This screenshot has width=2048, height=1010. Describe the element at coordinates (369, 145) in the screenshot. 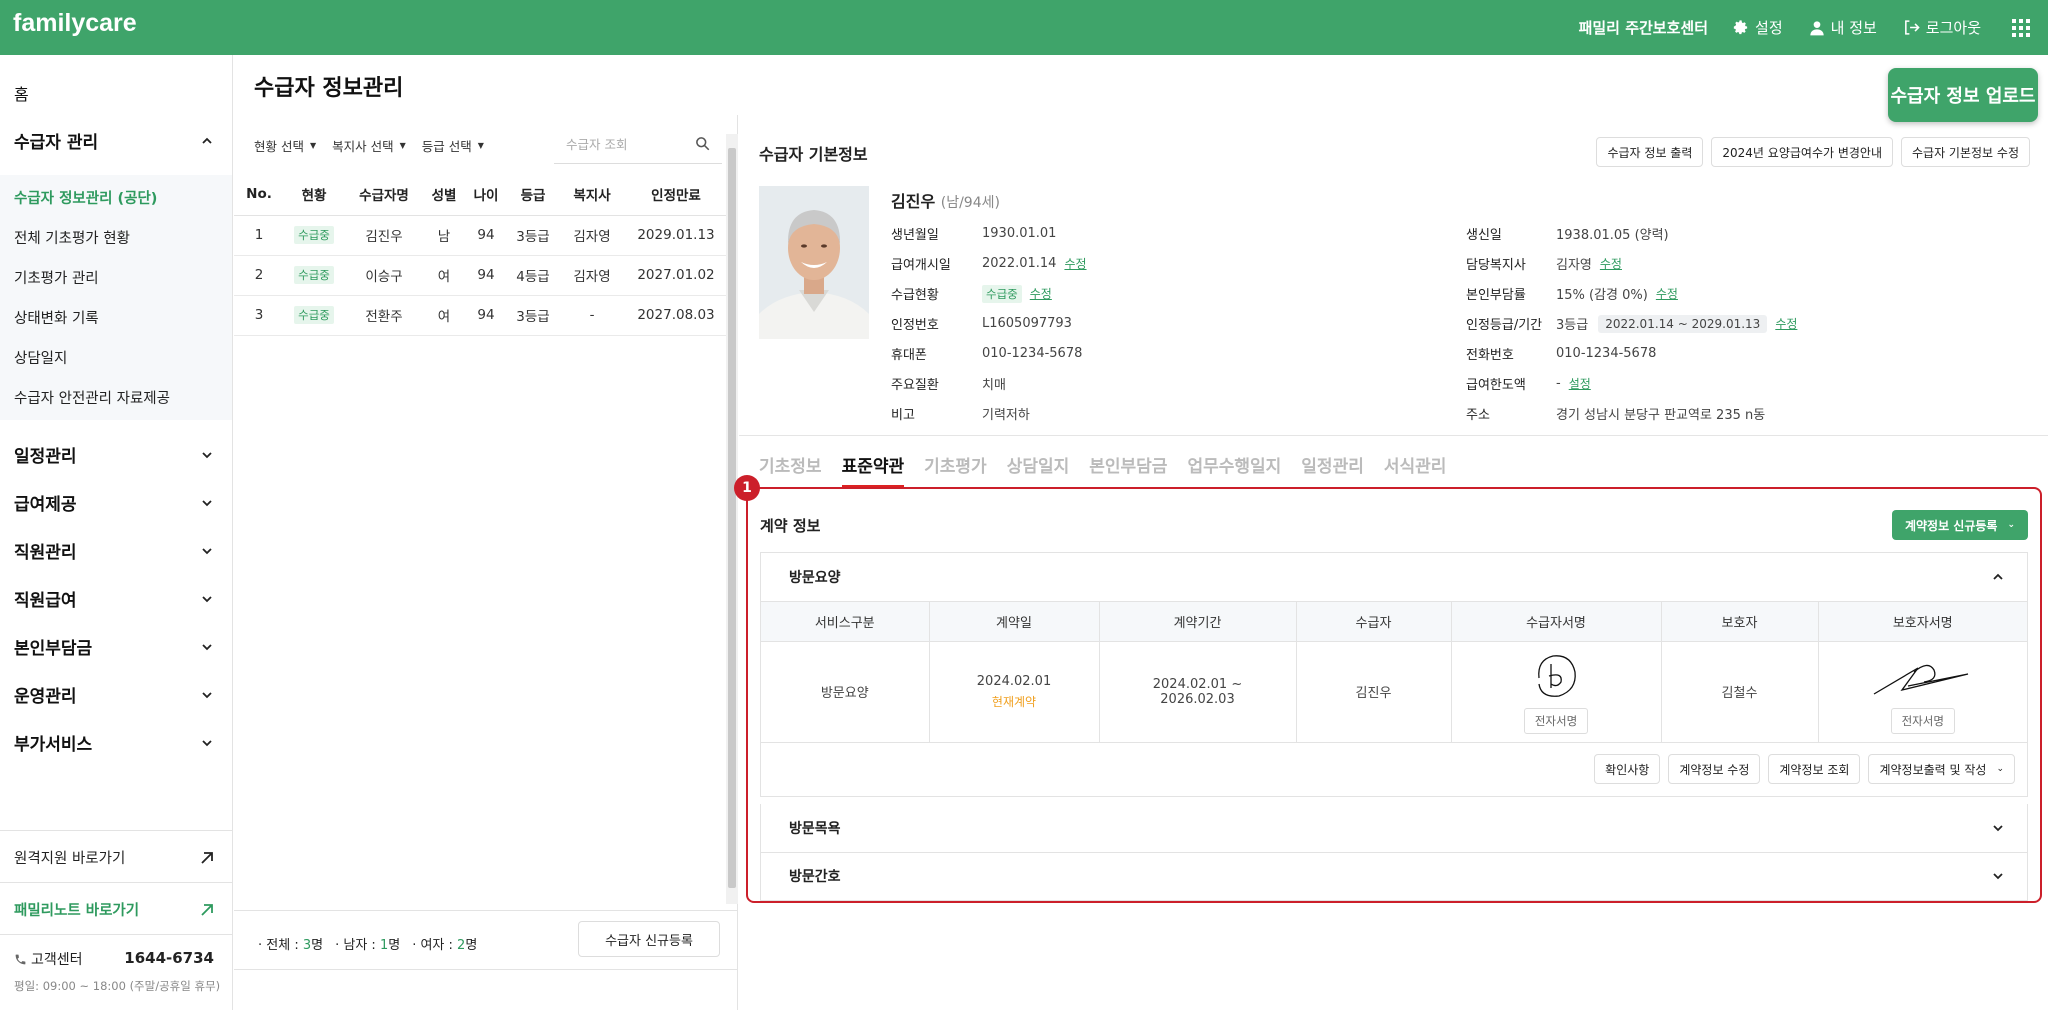

I see `worker-filter: 복지사 선택 ▼` at that location.